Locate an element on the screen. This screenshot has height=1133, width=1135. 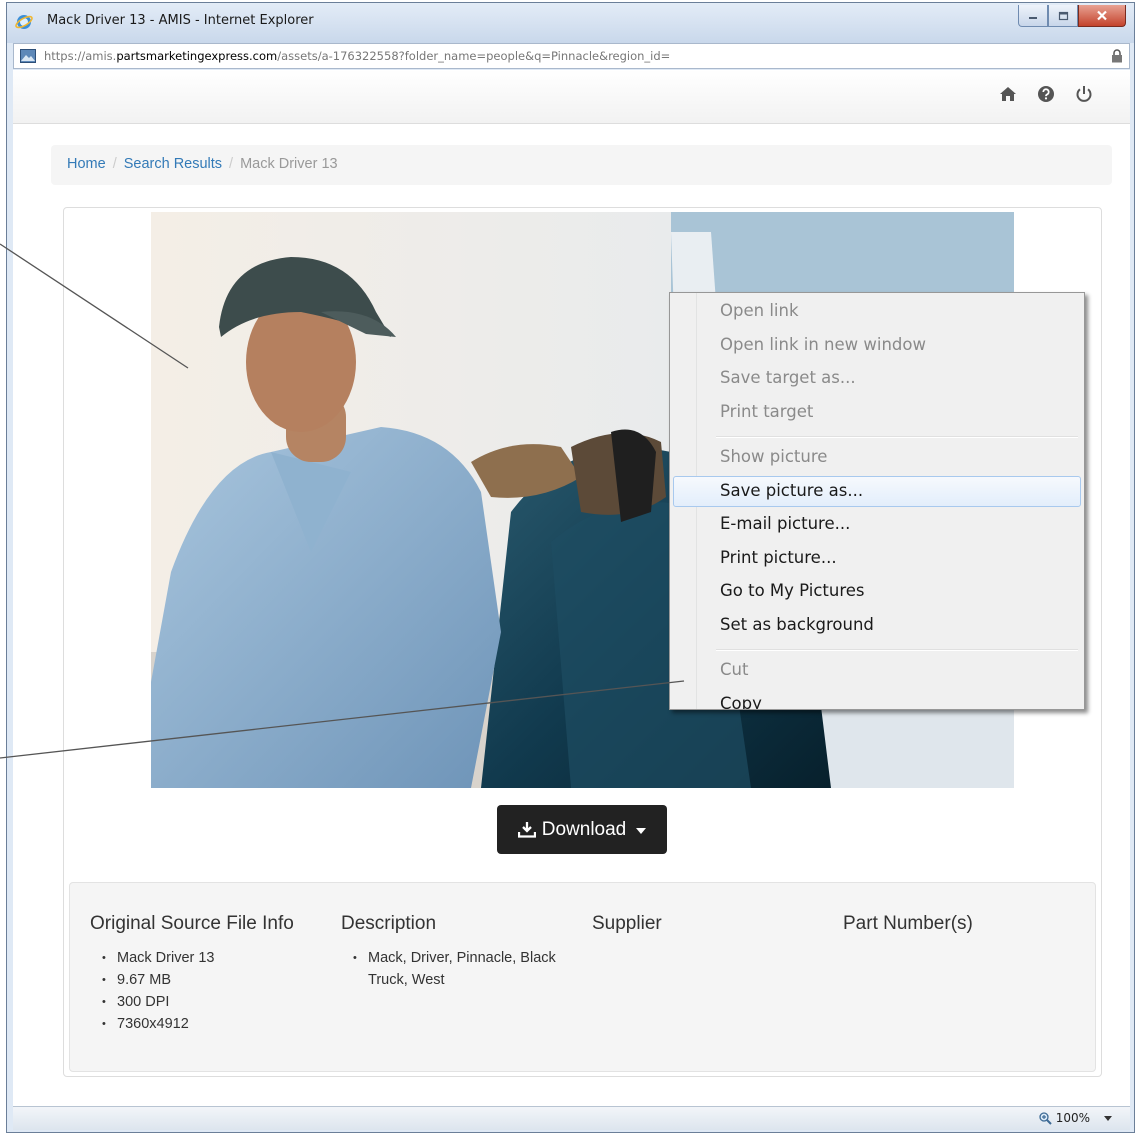
close-button is located at coordinates (1102, 16).